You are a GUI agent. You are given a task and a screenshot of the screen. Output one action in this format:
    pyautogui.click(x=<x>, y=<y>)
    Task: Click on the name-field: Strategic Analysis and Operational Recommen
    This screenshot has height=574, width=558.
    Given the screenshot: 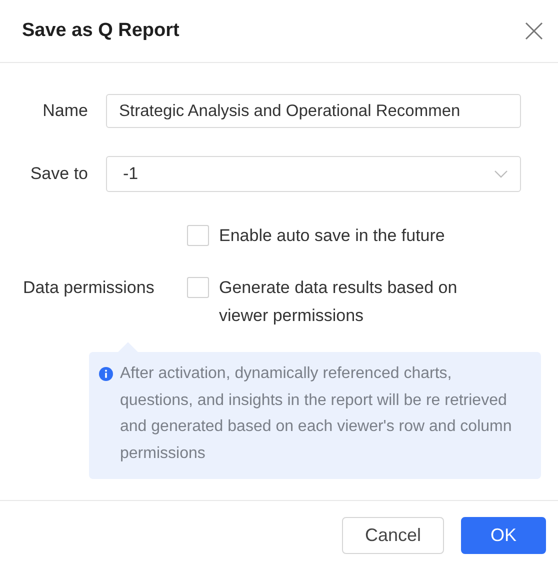 What is the action you would take?
    pyautogui.click(x=313, y=111)
    